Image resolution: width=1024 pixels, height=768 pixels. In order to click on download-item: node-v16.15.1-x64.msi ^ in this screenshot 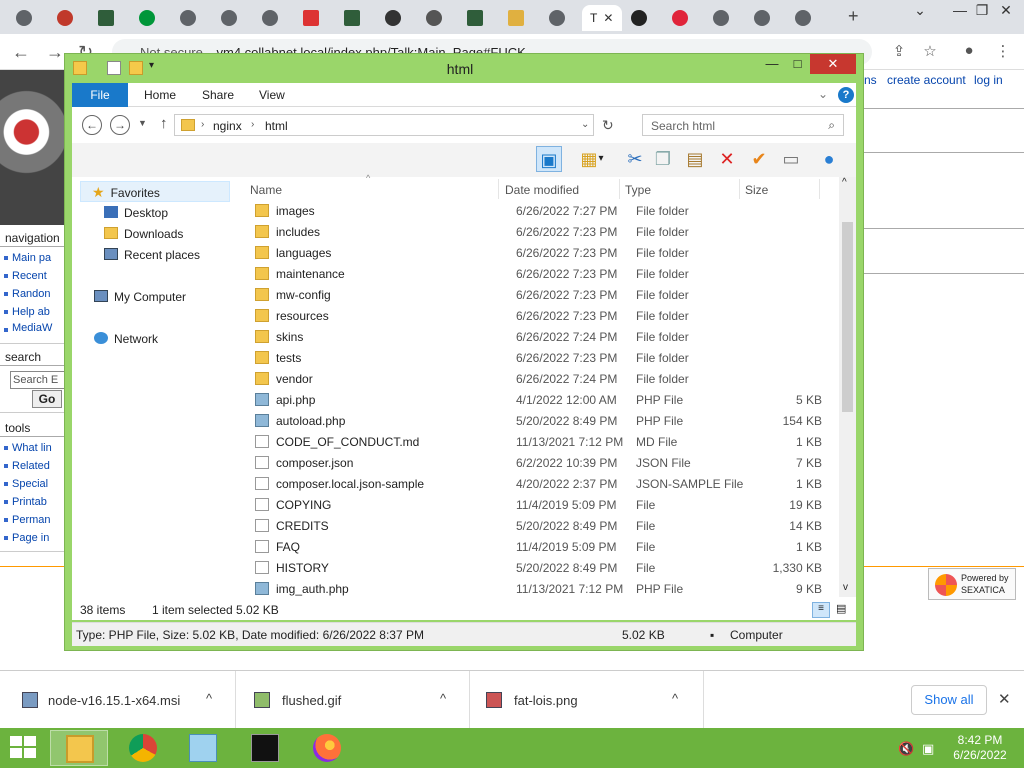, I will do `click(118, 700)`.